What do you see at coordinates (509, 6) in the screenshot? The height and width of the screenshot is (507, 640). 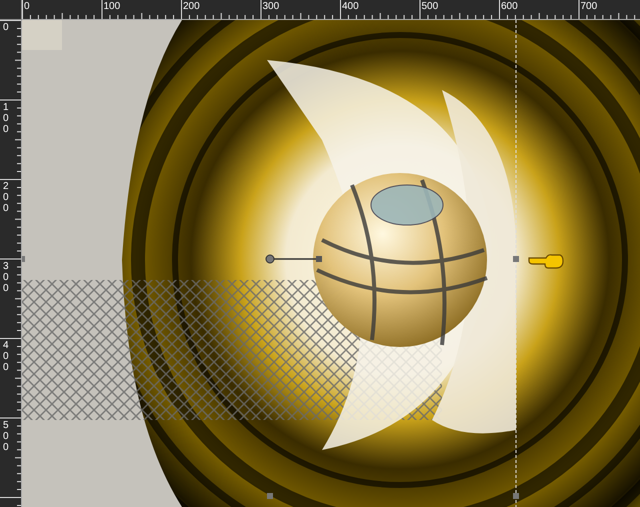 I see `ruler-label: 600` at bounding box center [509, 6].